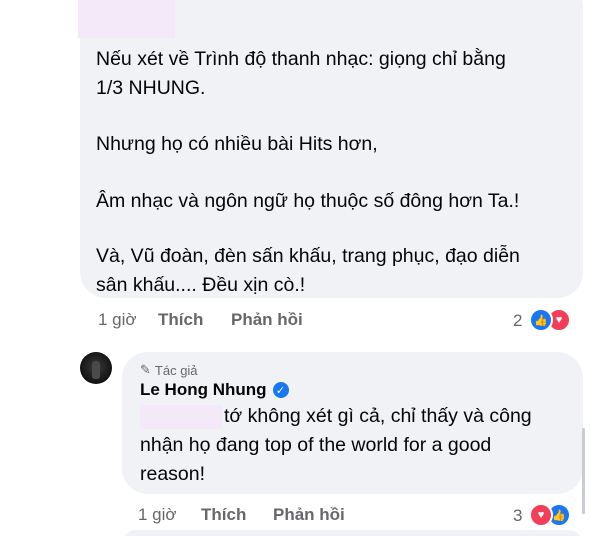 The width and height of the screenshot is (591, 536). What do you see at coordinates (237, 144) in the screenshot?
I see `comment-text-line: Nhưng họ có nhiều bài Hits hơn,` at bounding box center [237, 144].